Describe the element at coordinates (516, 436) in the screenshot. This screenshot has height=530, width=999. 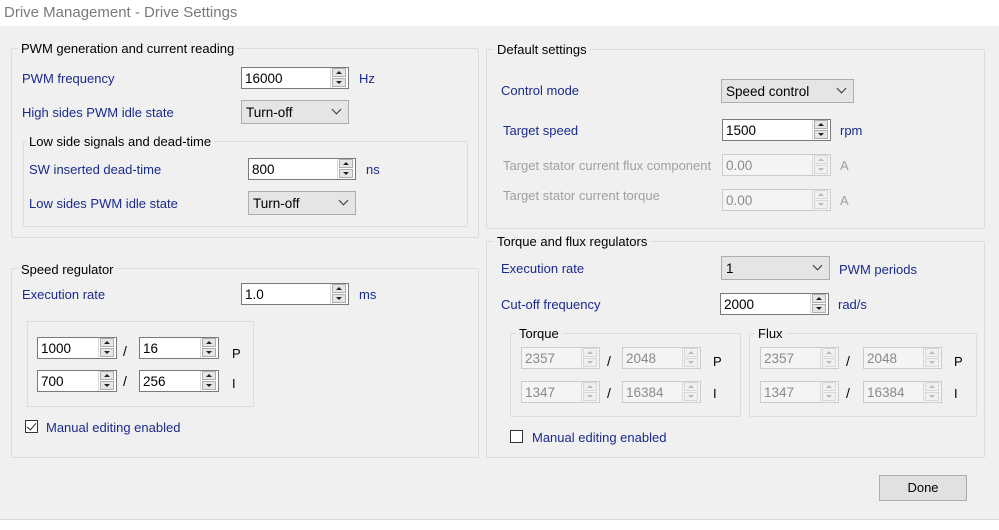
I see `tf-manual-checkbox` at that location.